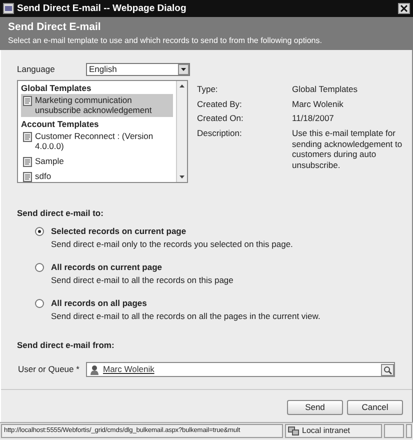 This screenshot has height=440, width=413. Describe the element at coordinates (101, 8) in the screenshot. I see `window-title: Send Direct E-mail -- Webpage Dialog` at that location.